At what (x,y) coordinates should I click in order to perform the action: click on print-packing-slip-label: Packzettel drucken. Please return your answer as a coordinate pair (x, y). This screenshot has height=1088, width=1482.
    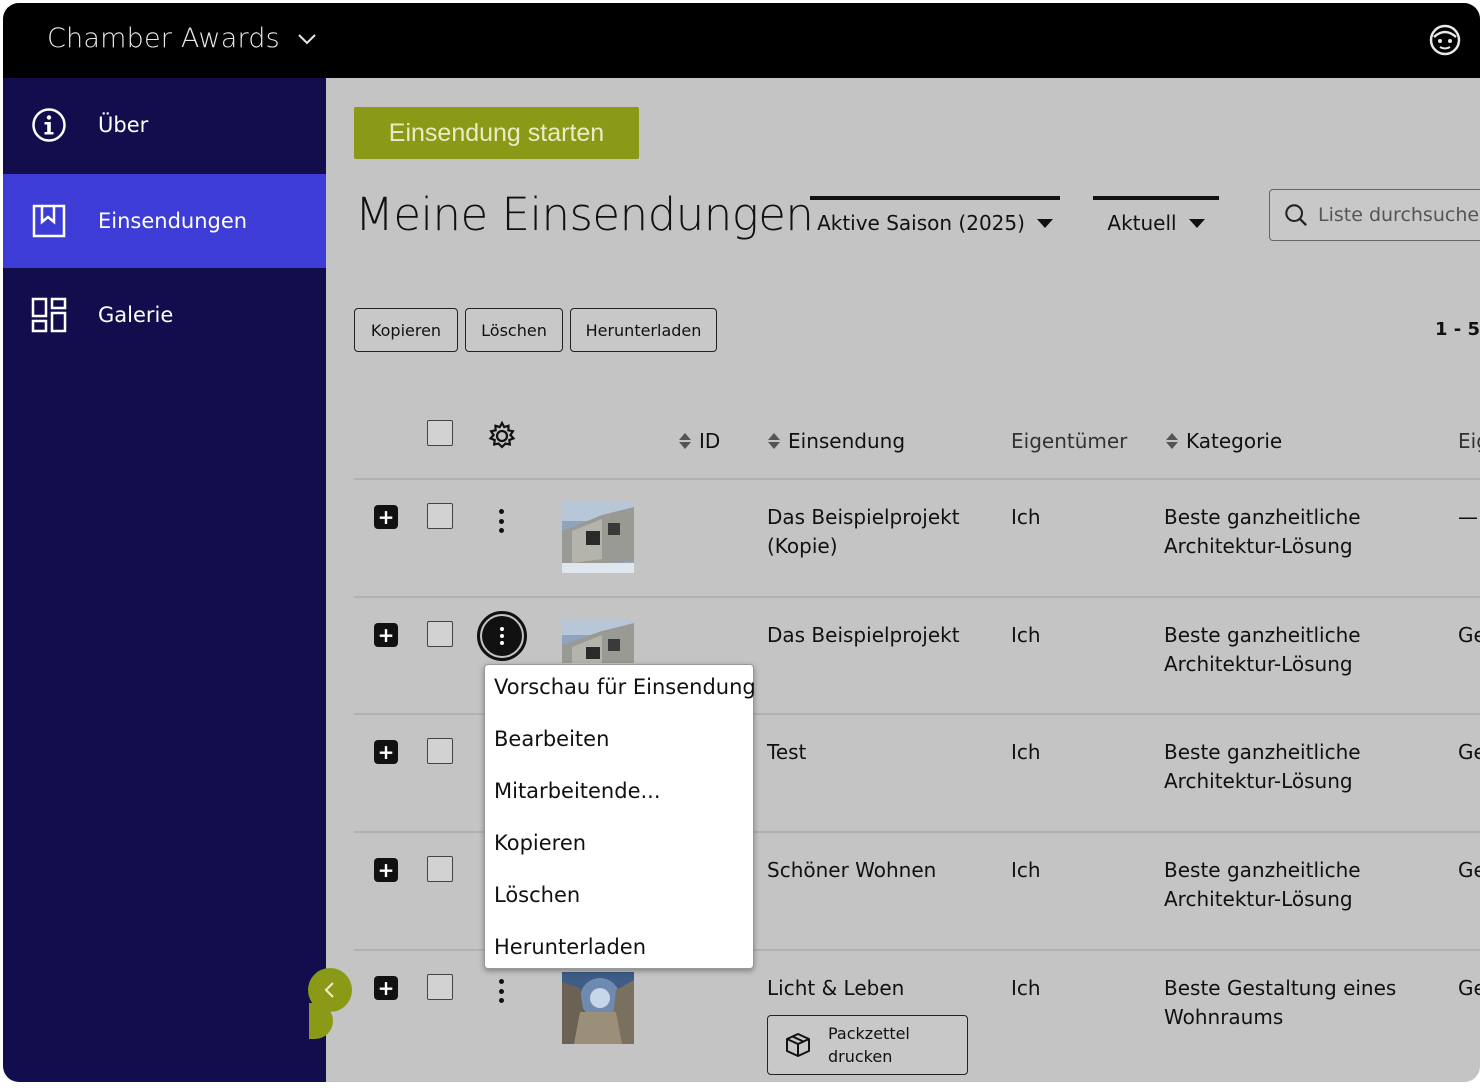
    Looking at the image, I should click on (869, 1045).